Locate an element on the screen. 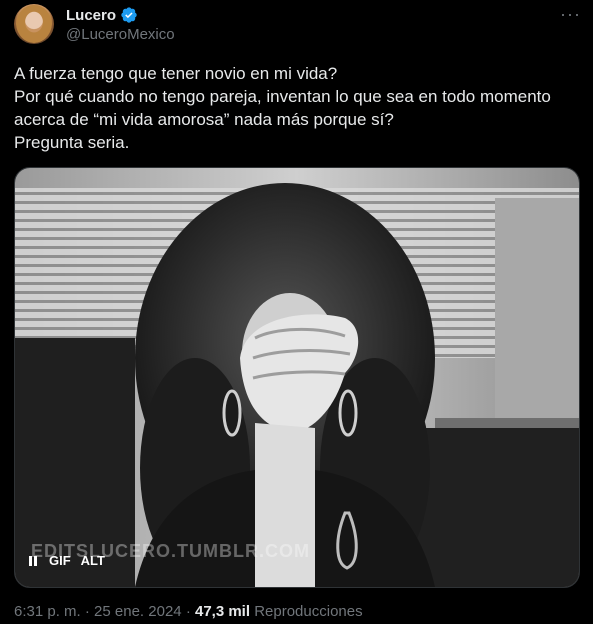  alt-badge: ALT is located at coordinates (93, 560).